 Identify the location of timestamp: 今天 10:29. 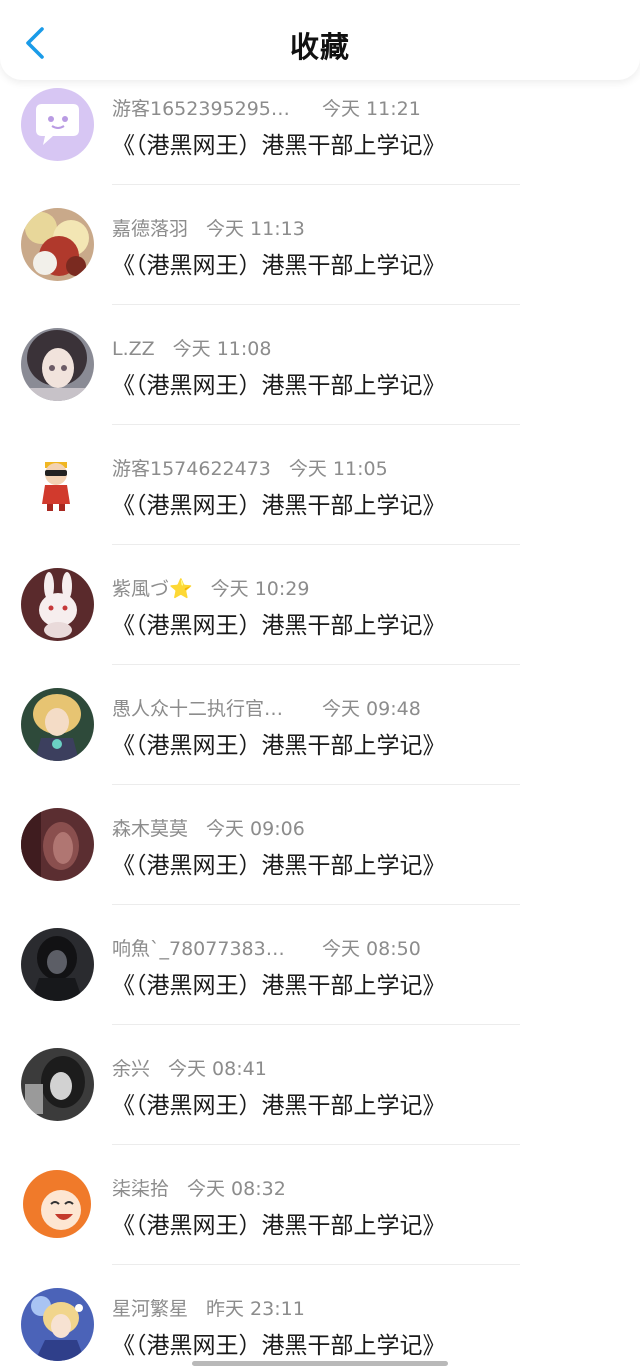
(260, 589).